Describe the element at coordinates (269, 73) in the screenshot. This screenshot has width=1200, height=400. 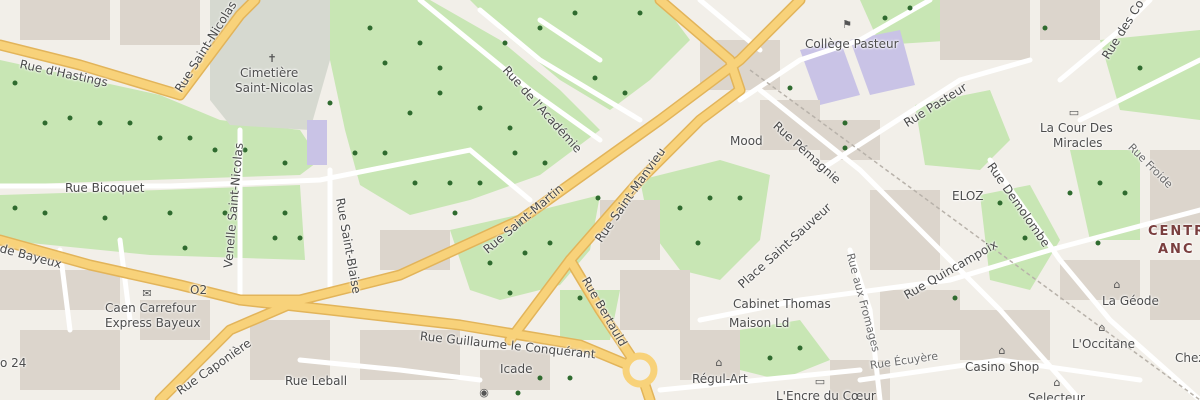
I see `poi-cimetiere-line1: Cimetière` at that location.